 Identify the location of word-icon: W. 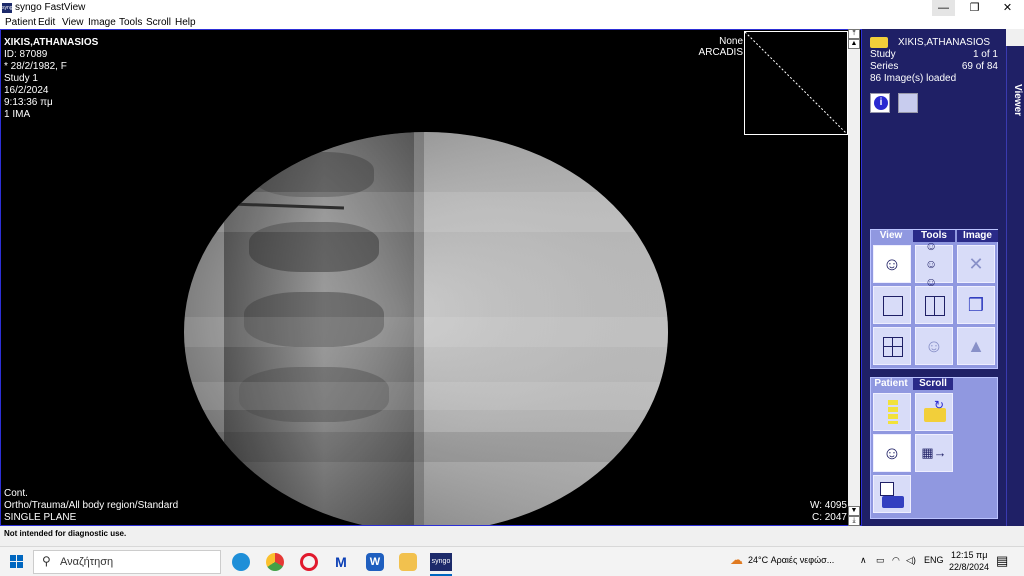
(375, 562).